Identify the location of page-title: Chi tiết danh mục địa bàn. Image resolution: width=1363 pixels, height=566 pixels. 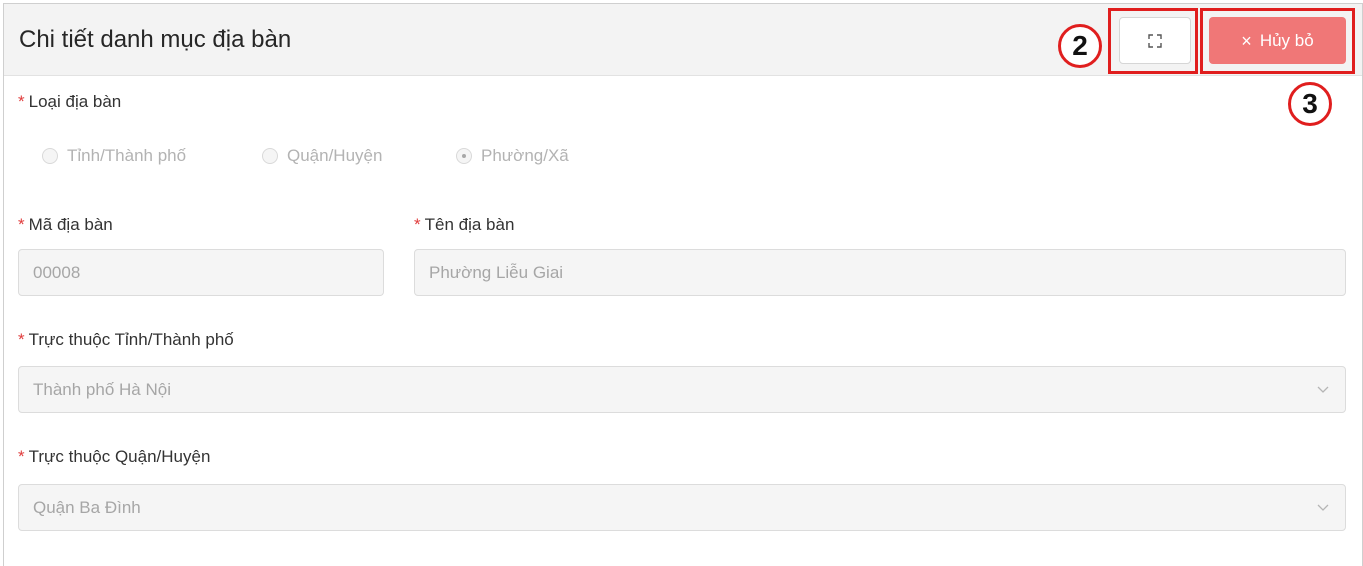
(155, 39).